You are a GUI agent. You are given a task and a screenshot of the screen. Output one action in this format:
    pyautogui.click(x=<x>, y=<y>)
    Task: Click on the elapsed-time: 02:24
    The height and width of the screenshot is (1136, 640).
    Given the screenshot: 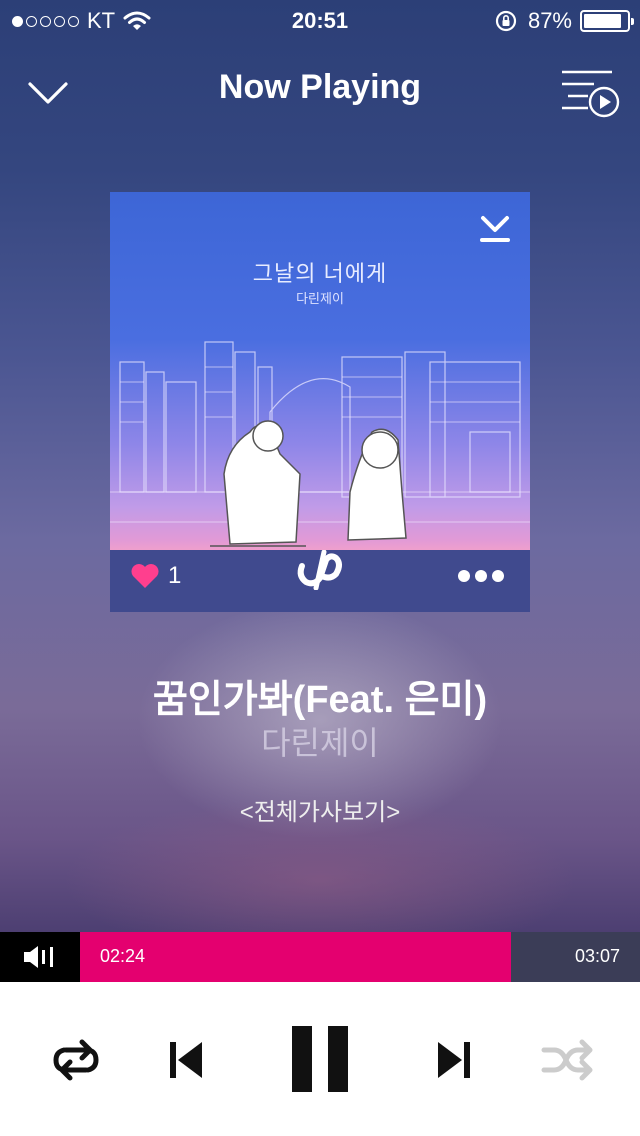 What is the action you would take?
    pyautogui.click(x=123, y=956)
    